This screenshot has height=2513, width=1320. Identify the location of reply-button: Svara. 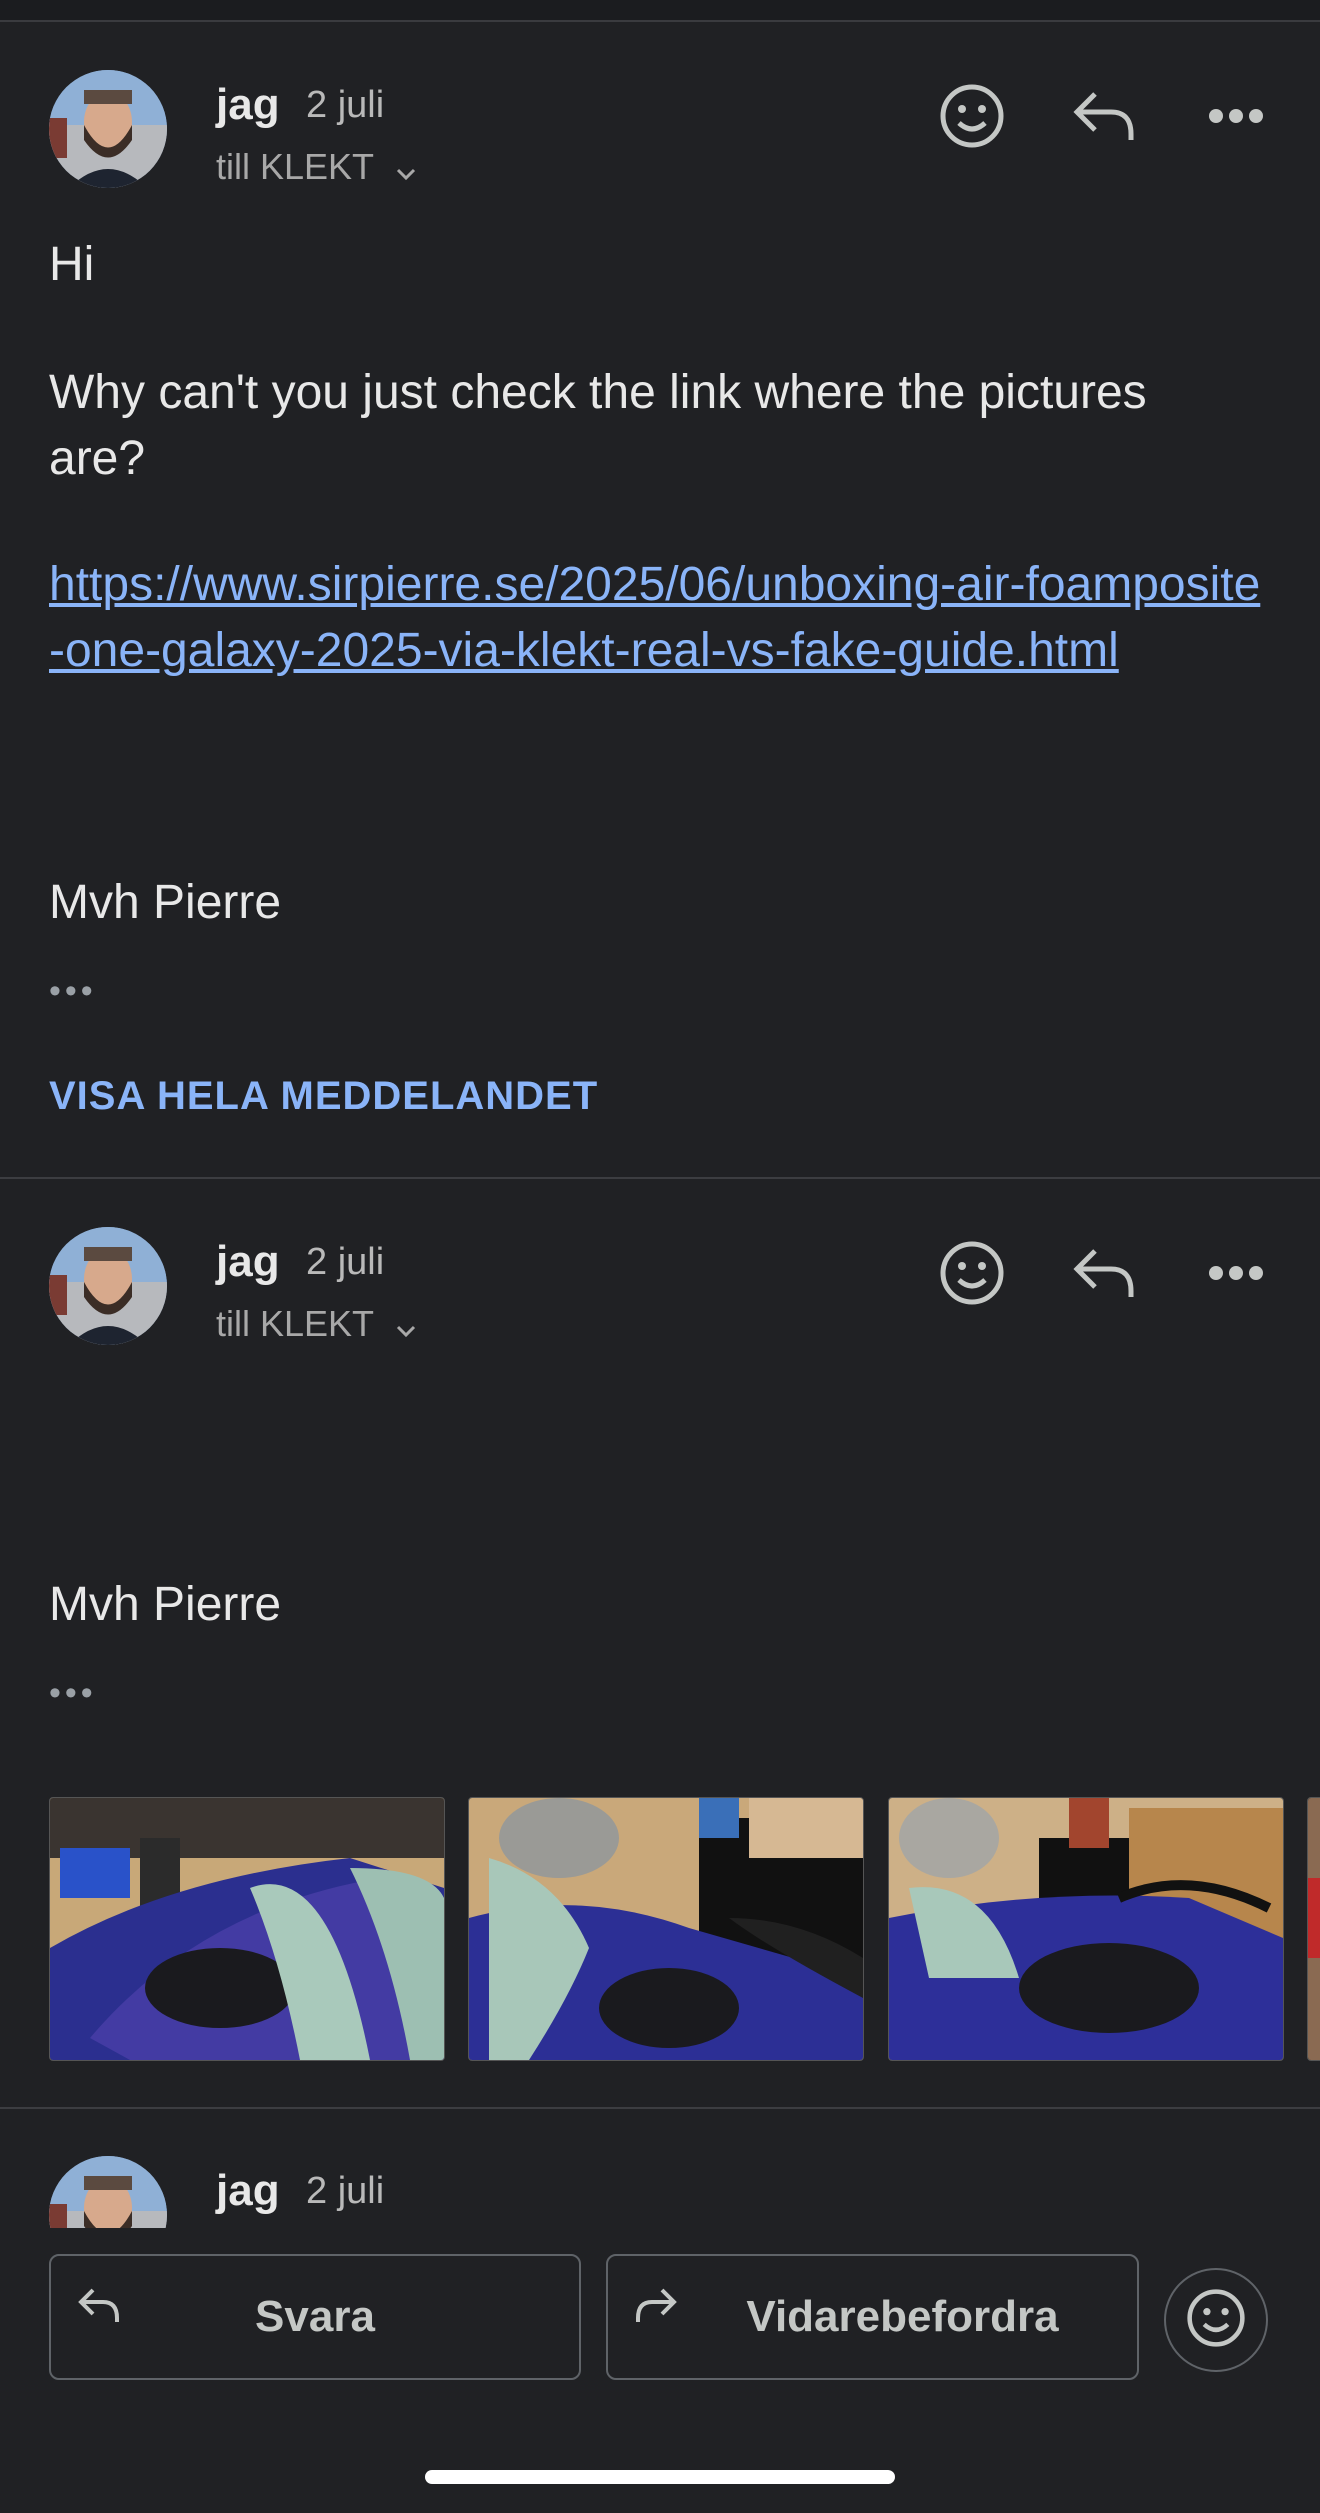
(315, 2317).